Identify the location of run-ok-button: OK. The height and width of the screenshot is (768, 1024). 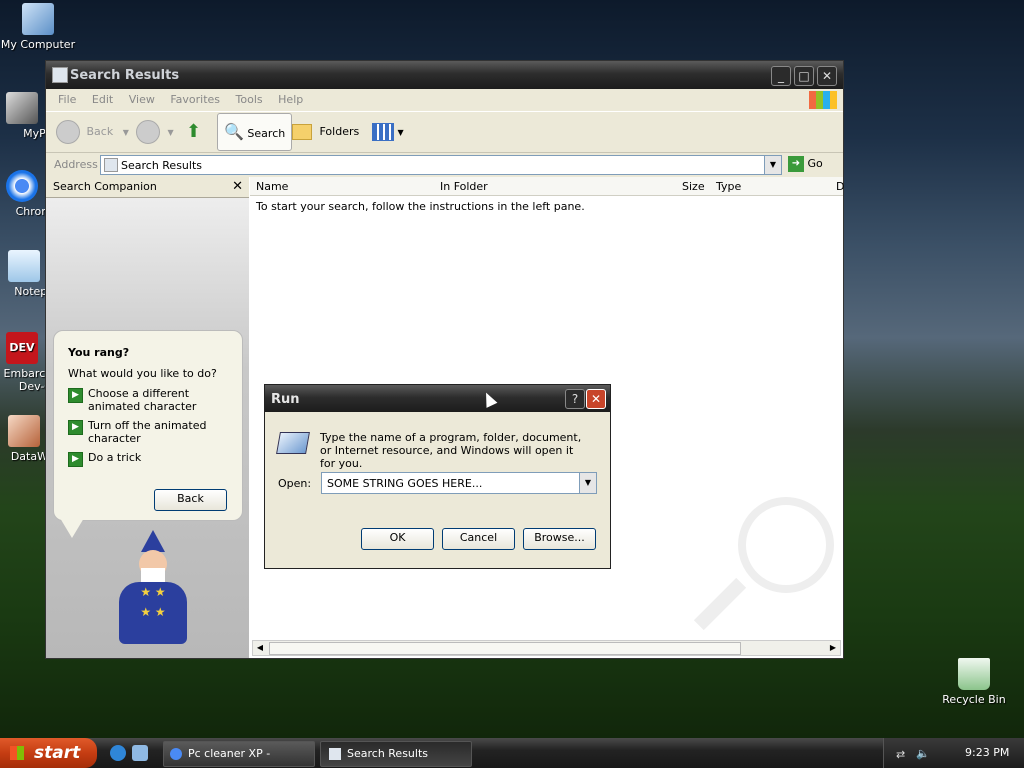
(397, 539).